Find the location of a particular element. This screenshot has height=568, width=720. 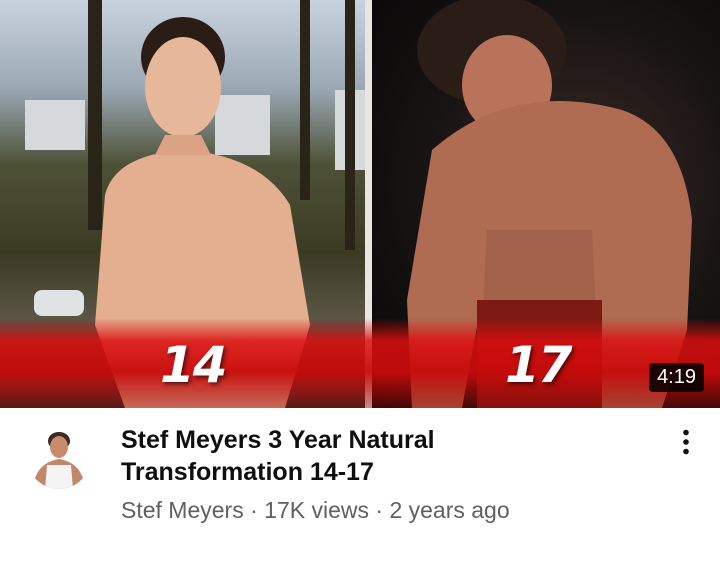

background-house is located at coordinates (55, 125).